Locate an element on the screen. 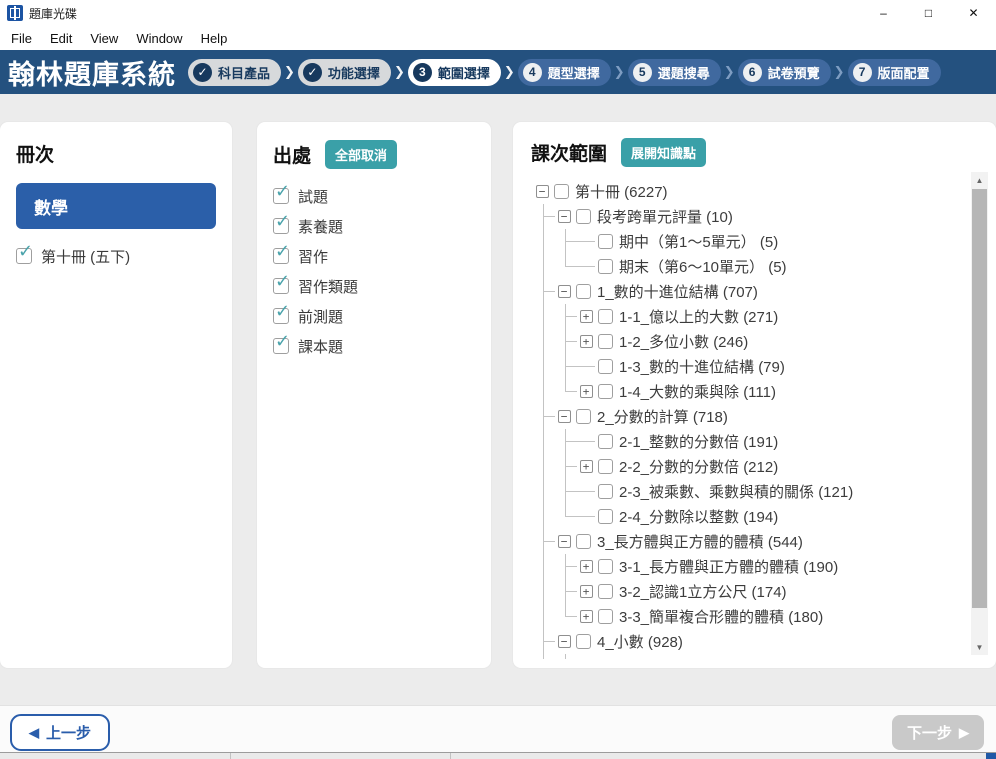 This screenshot has width=996, height=759. scrollbar-track is located at coordinates (979, 413).